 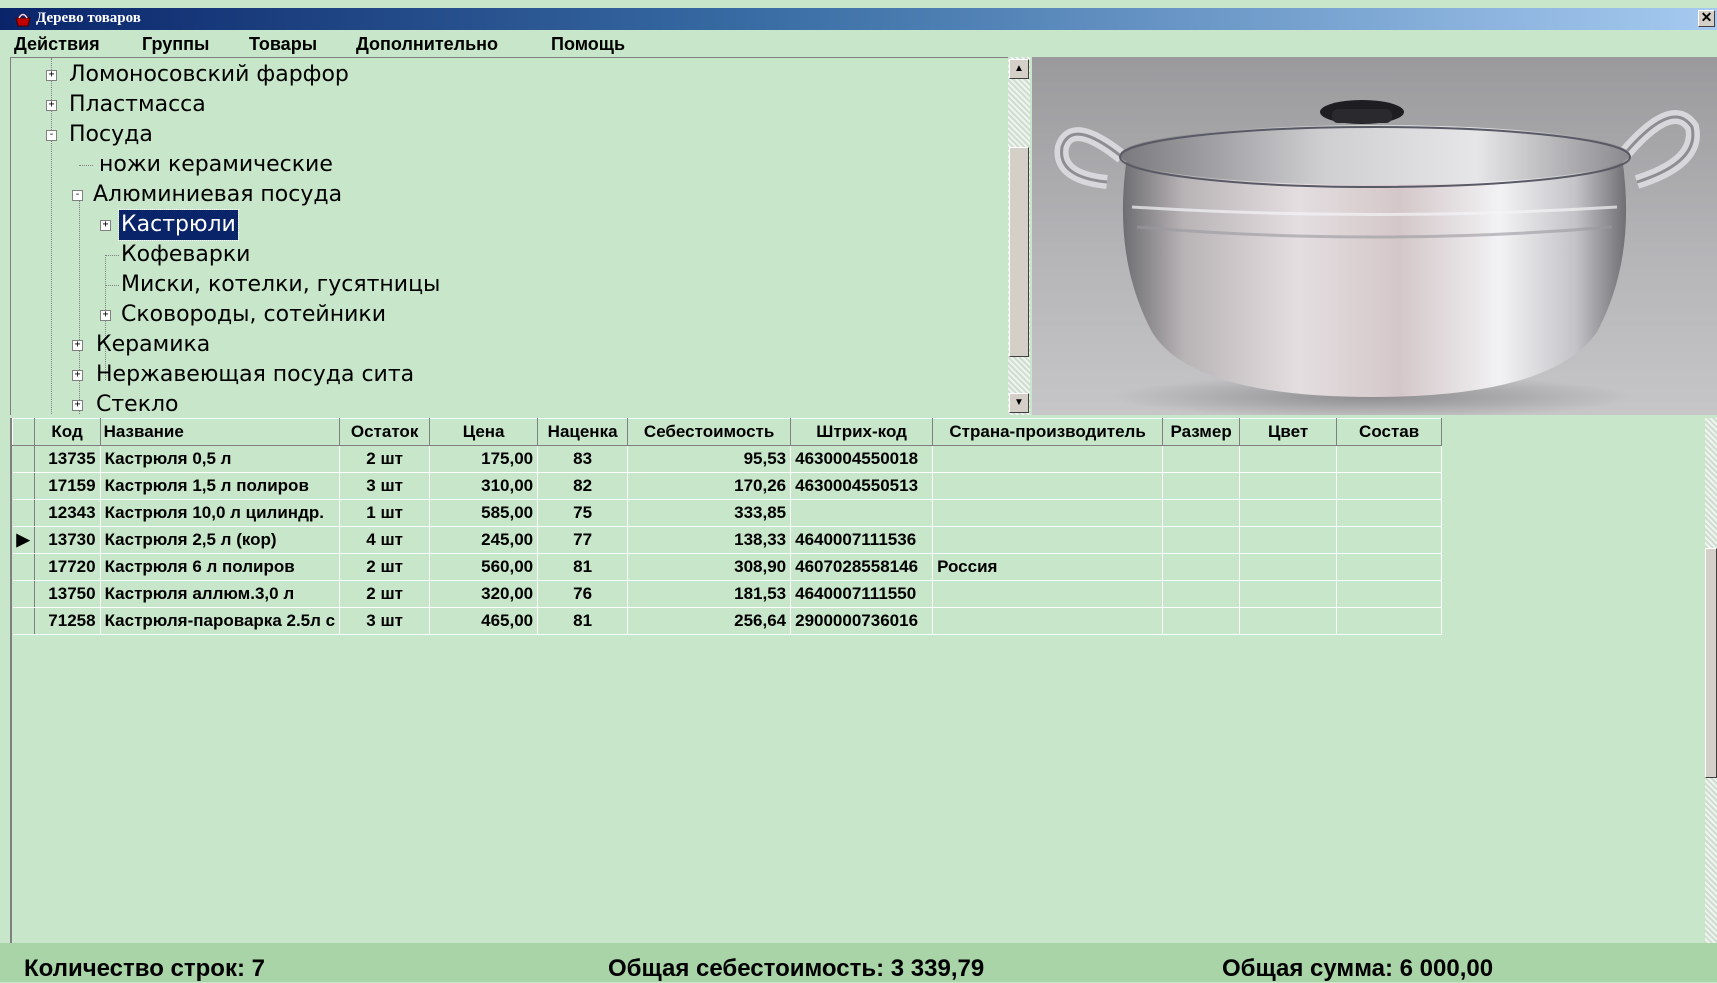 I want to click on cell-stock: 4 шт, so click(x=385, y=540).